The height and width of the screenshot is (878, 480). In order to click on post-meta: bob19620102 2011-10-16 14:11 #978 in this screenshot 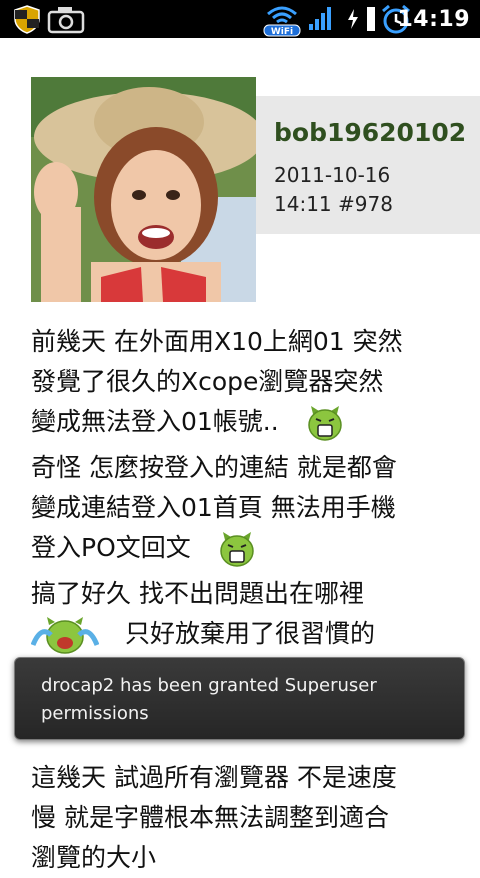, I will do `click(368, 165)`.